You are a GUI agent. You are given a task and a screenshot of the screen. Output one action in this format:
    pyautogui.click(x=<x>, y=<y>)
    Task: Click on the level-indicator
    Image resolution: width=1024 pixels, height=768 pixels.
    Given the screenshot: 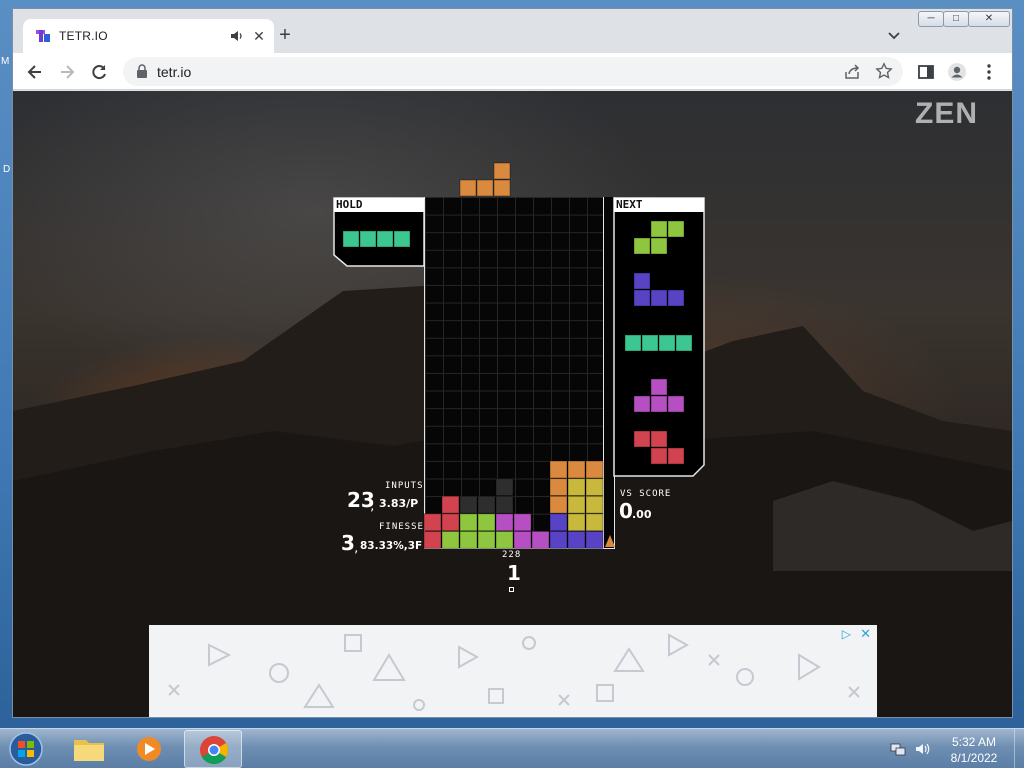 What is the action you would take?
    pyautogui.click(x=511, y=589)
    